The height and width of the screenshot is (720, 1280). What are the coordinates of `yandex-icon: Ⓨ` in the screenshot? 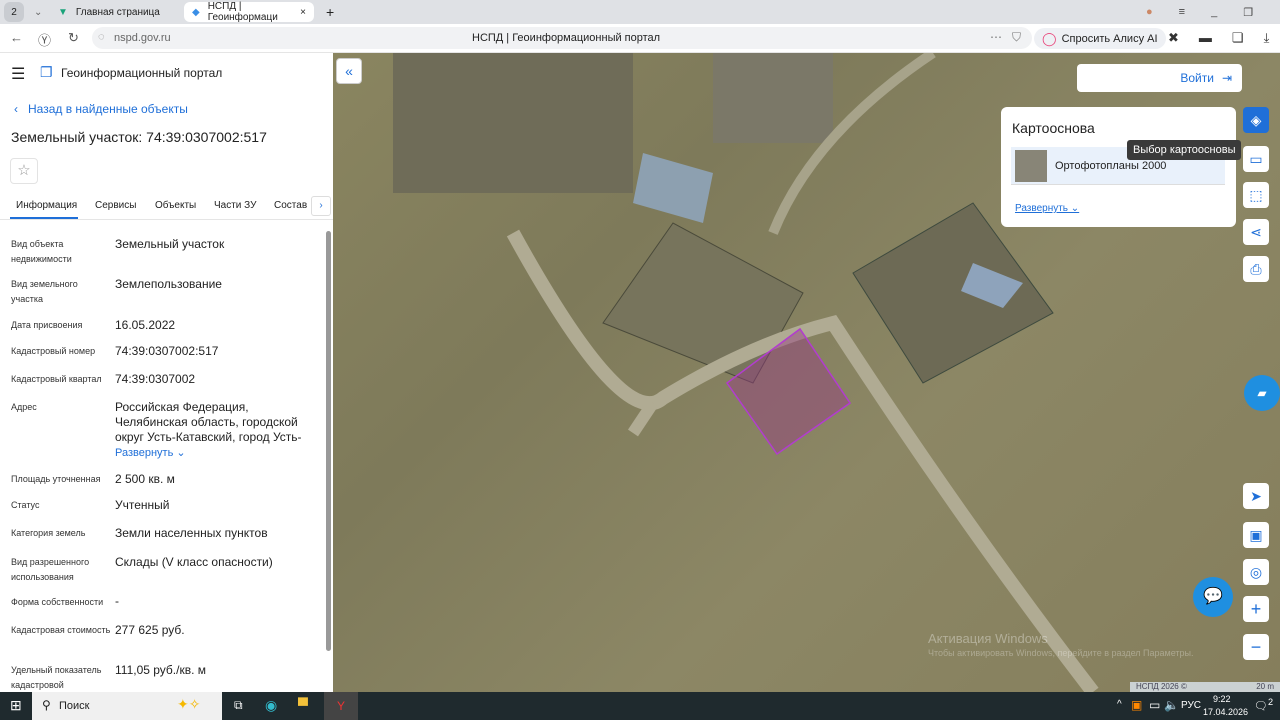 It's located at (44, 39).